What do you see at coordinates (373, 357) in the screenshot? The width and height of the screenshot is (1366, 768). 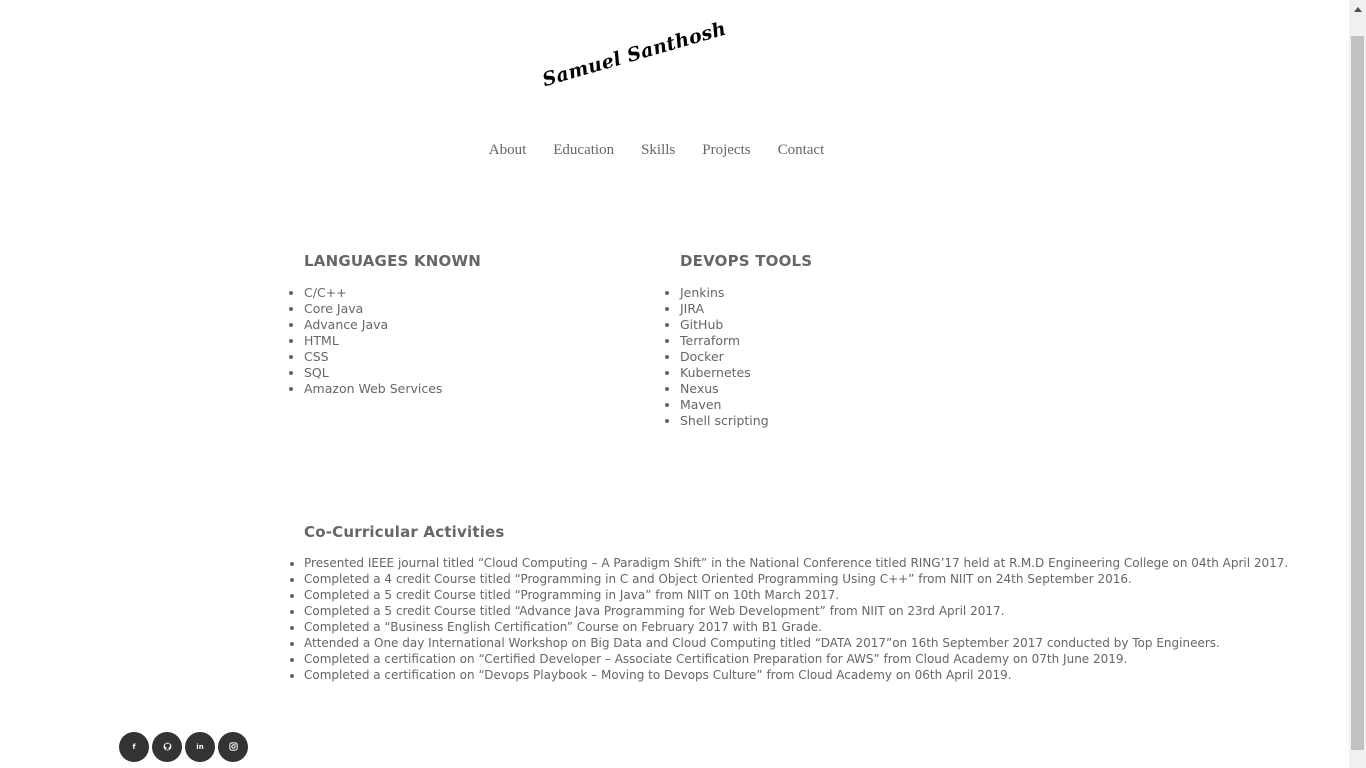 I see `list-item: CSS` at bounding box center [373, 357].